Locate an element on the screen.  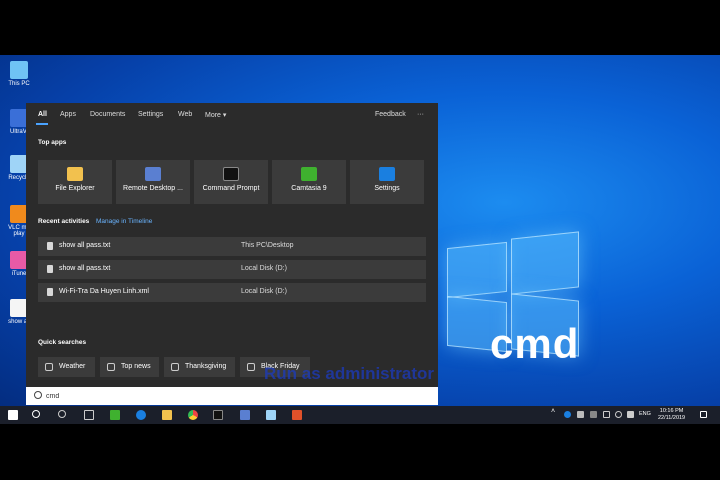
notepad-icon is located at coordinates (271, 415).